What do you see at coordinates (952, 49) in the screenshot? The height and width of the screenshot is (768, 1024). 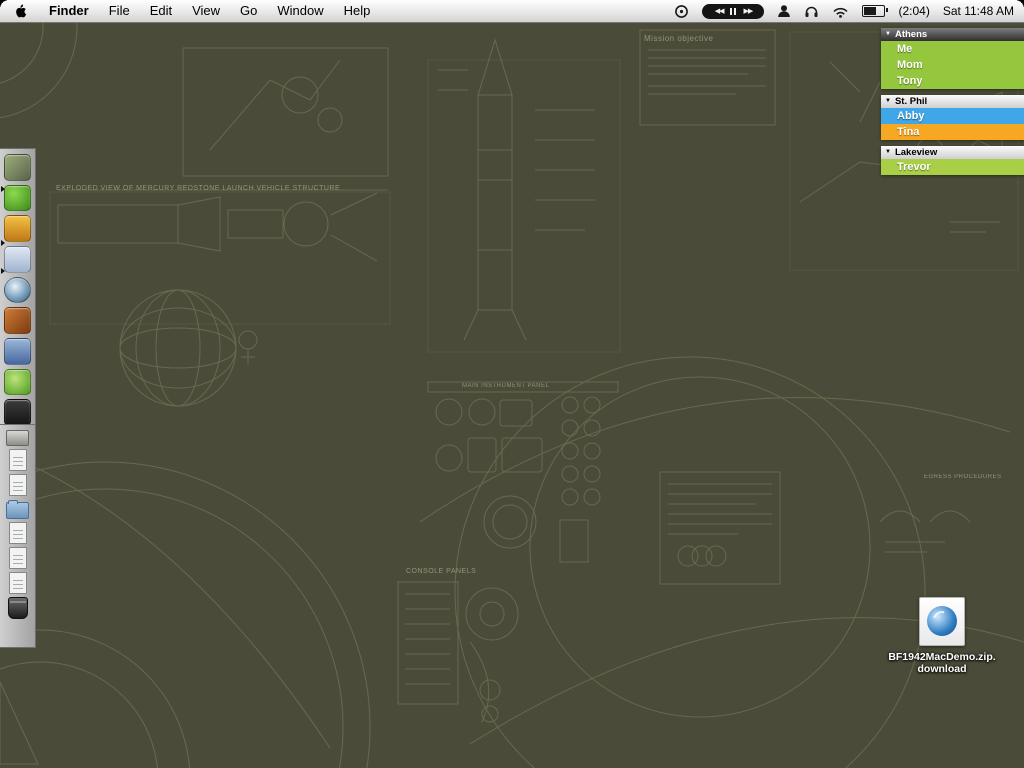 I see `buddy-row-me: Me` at bounding box center [952, 49].